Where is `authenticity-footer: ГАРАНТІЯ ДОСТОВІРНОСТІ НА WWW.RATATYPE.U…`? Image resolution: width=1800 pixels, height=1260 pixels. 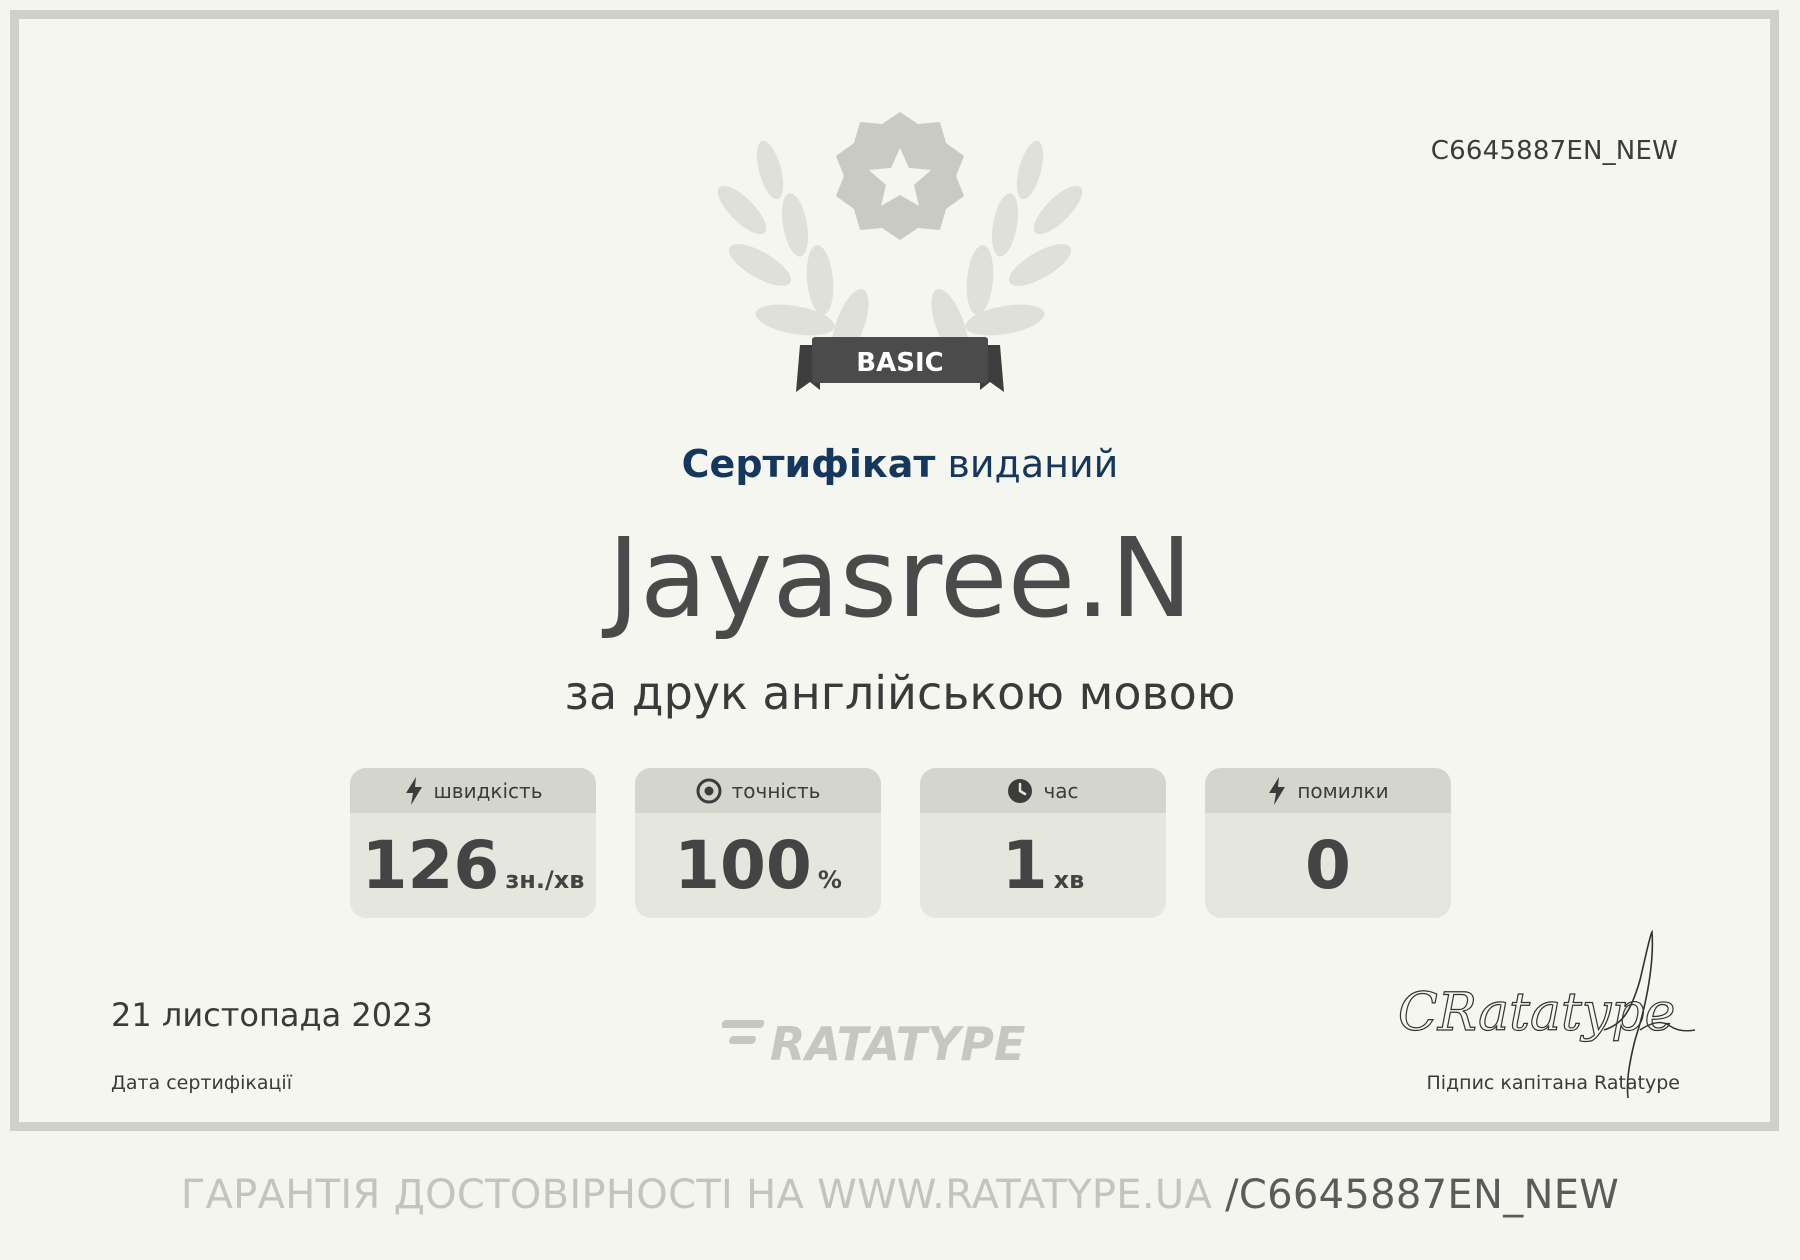 authenticity-footer: ГАРАНТІЯ ДОСТОВІРНОСТІ НА WWW.RATATYPE.U… is located at coordinates (900, 1195).